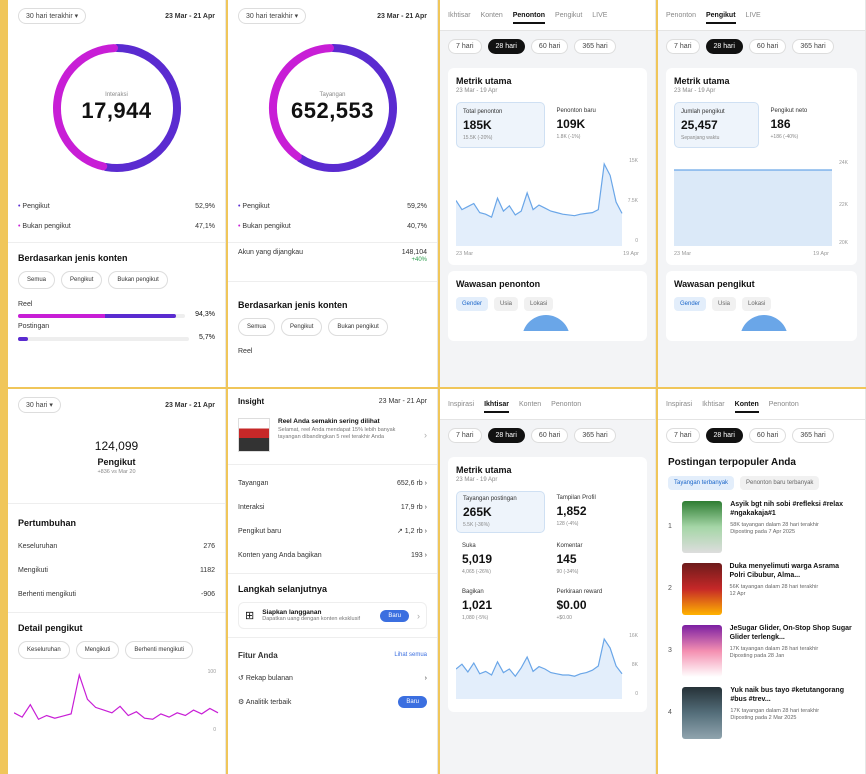 This screenshot has height=774, width=866. What do you see at coordinates (500, 125) in the screenshot?
I see `metric-total-audience: Total penonton 185K 15.5K (-20%)` at bounding box center [500, 125].